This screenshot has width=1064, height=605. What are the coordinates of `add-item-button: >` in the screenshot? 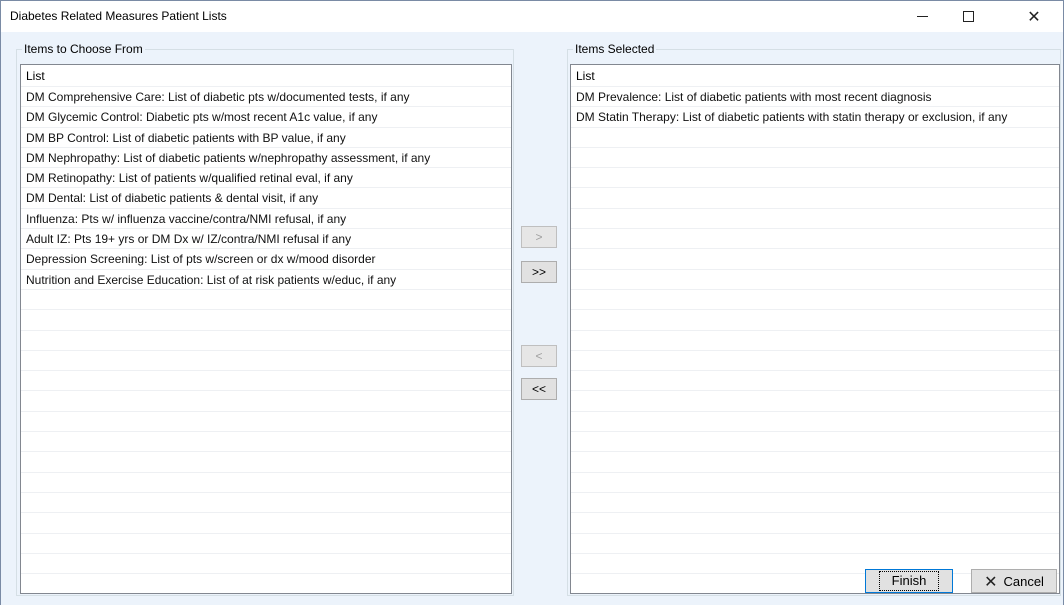 It's located at (539, 237).